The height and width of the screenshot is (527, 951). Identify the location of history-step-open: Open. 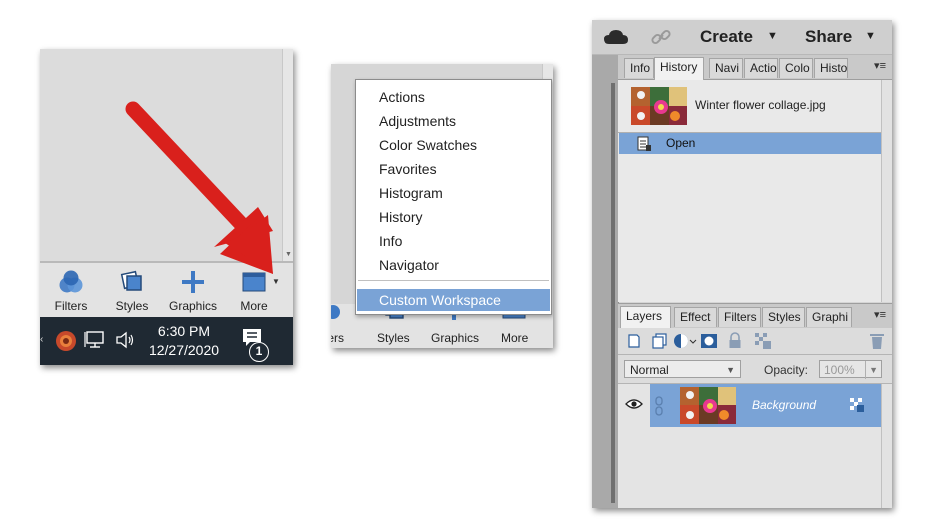
(750, 143).